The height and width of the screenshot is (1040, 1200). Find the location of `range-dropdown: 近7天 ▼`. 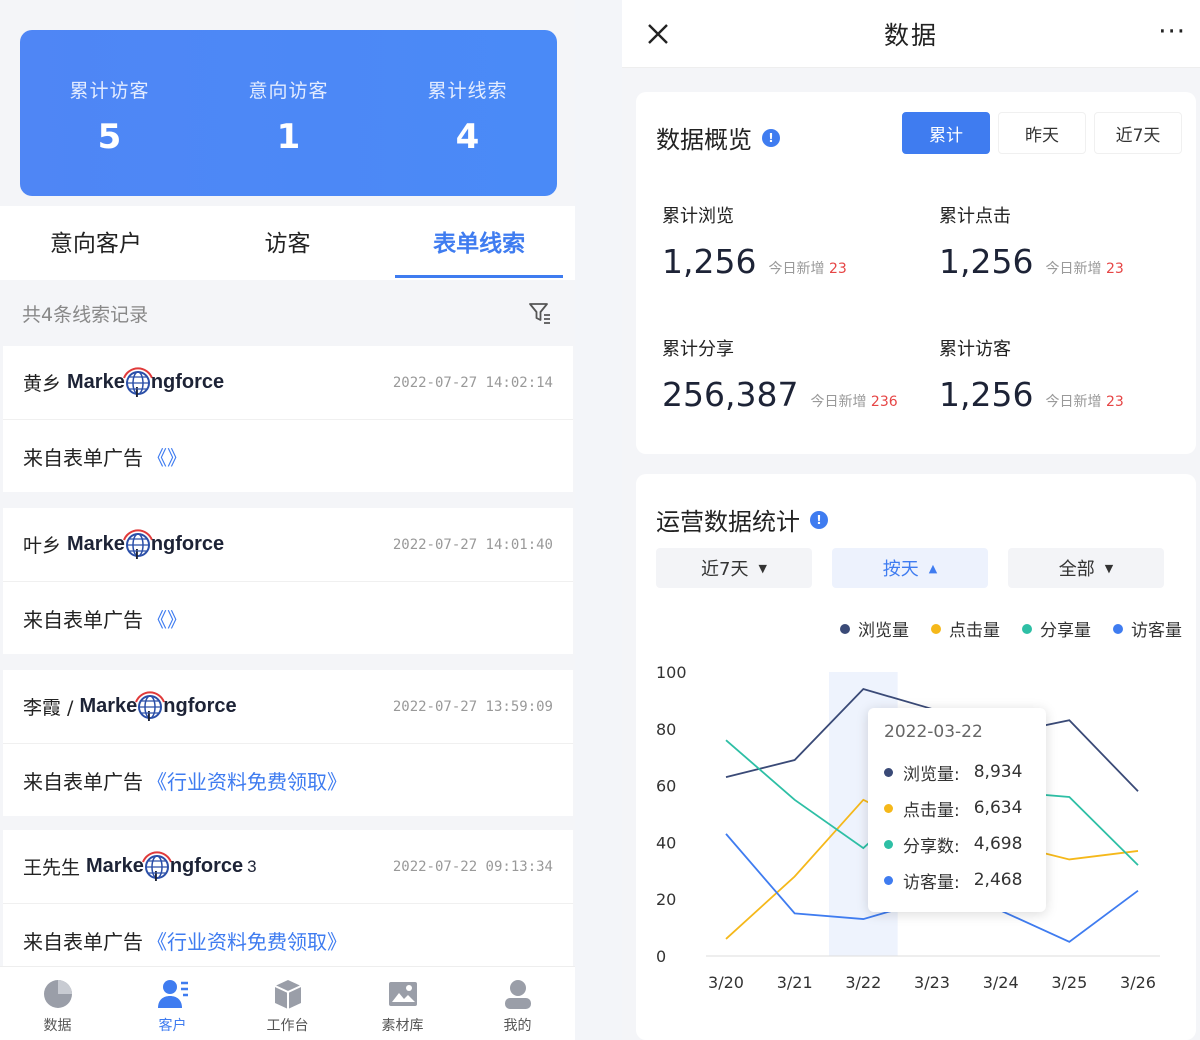

range-dropdown: 近7天 ▼ is located at coordinates (734, 568).